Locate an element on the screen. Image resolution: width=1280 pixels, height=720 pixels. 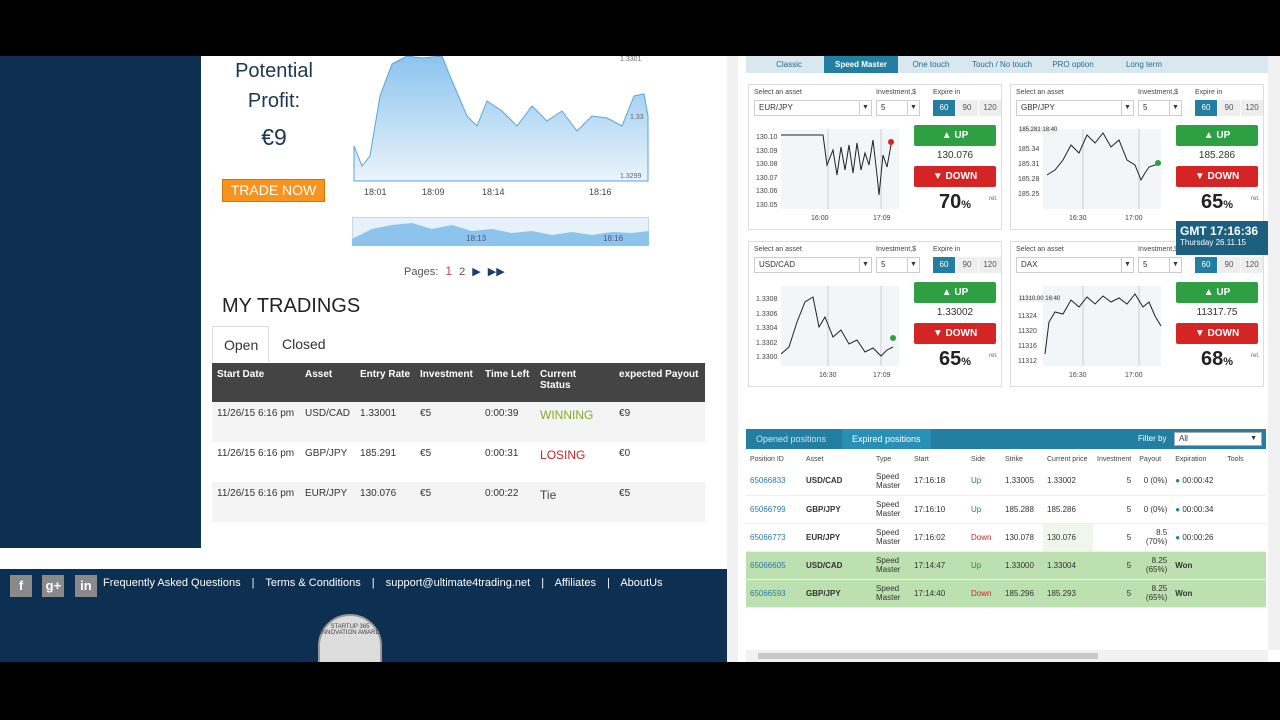
asset-value: DAX is located at coordinates (1029, 264).